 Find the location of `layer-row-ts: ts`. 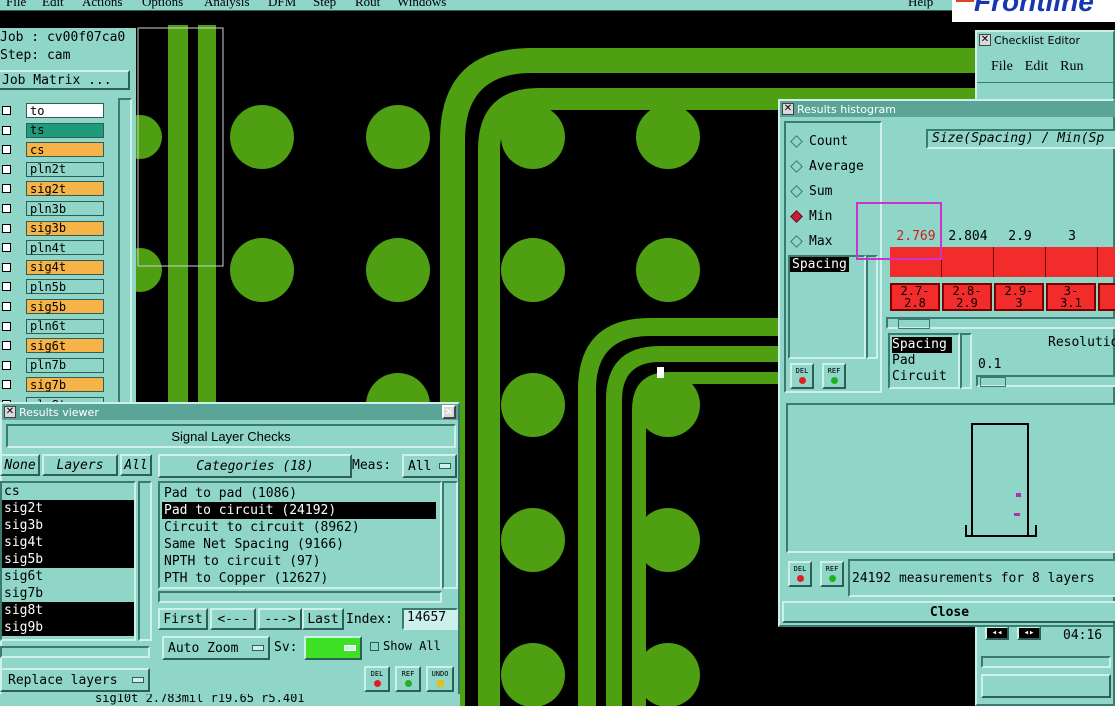

layer-row-ts: ts is located at coordinates (59, 130).